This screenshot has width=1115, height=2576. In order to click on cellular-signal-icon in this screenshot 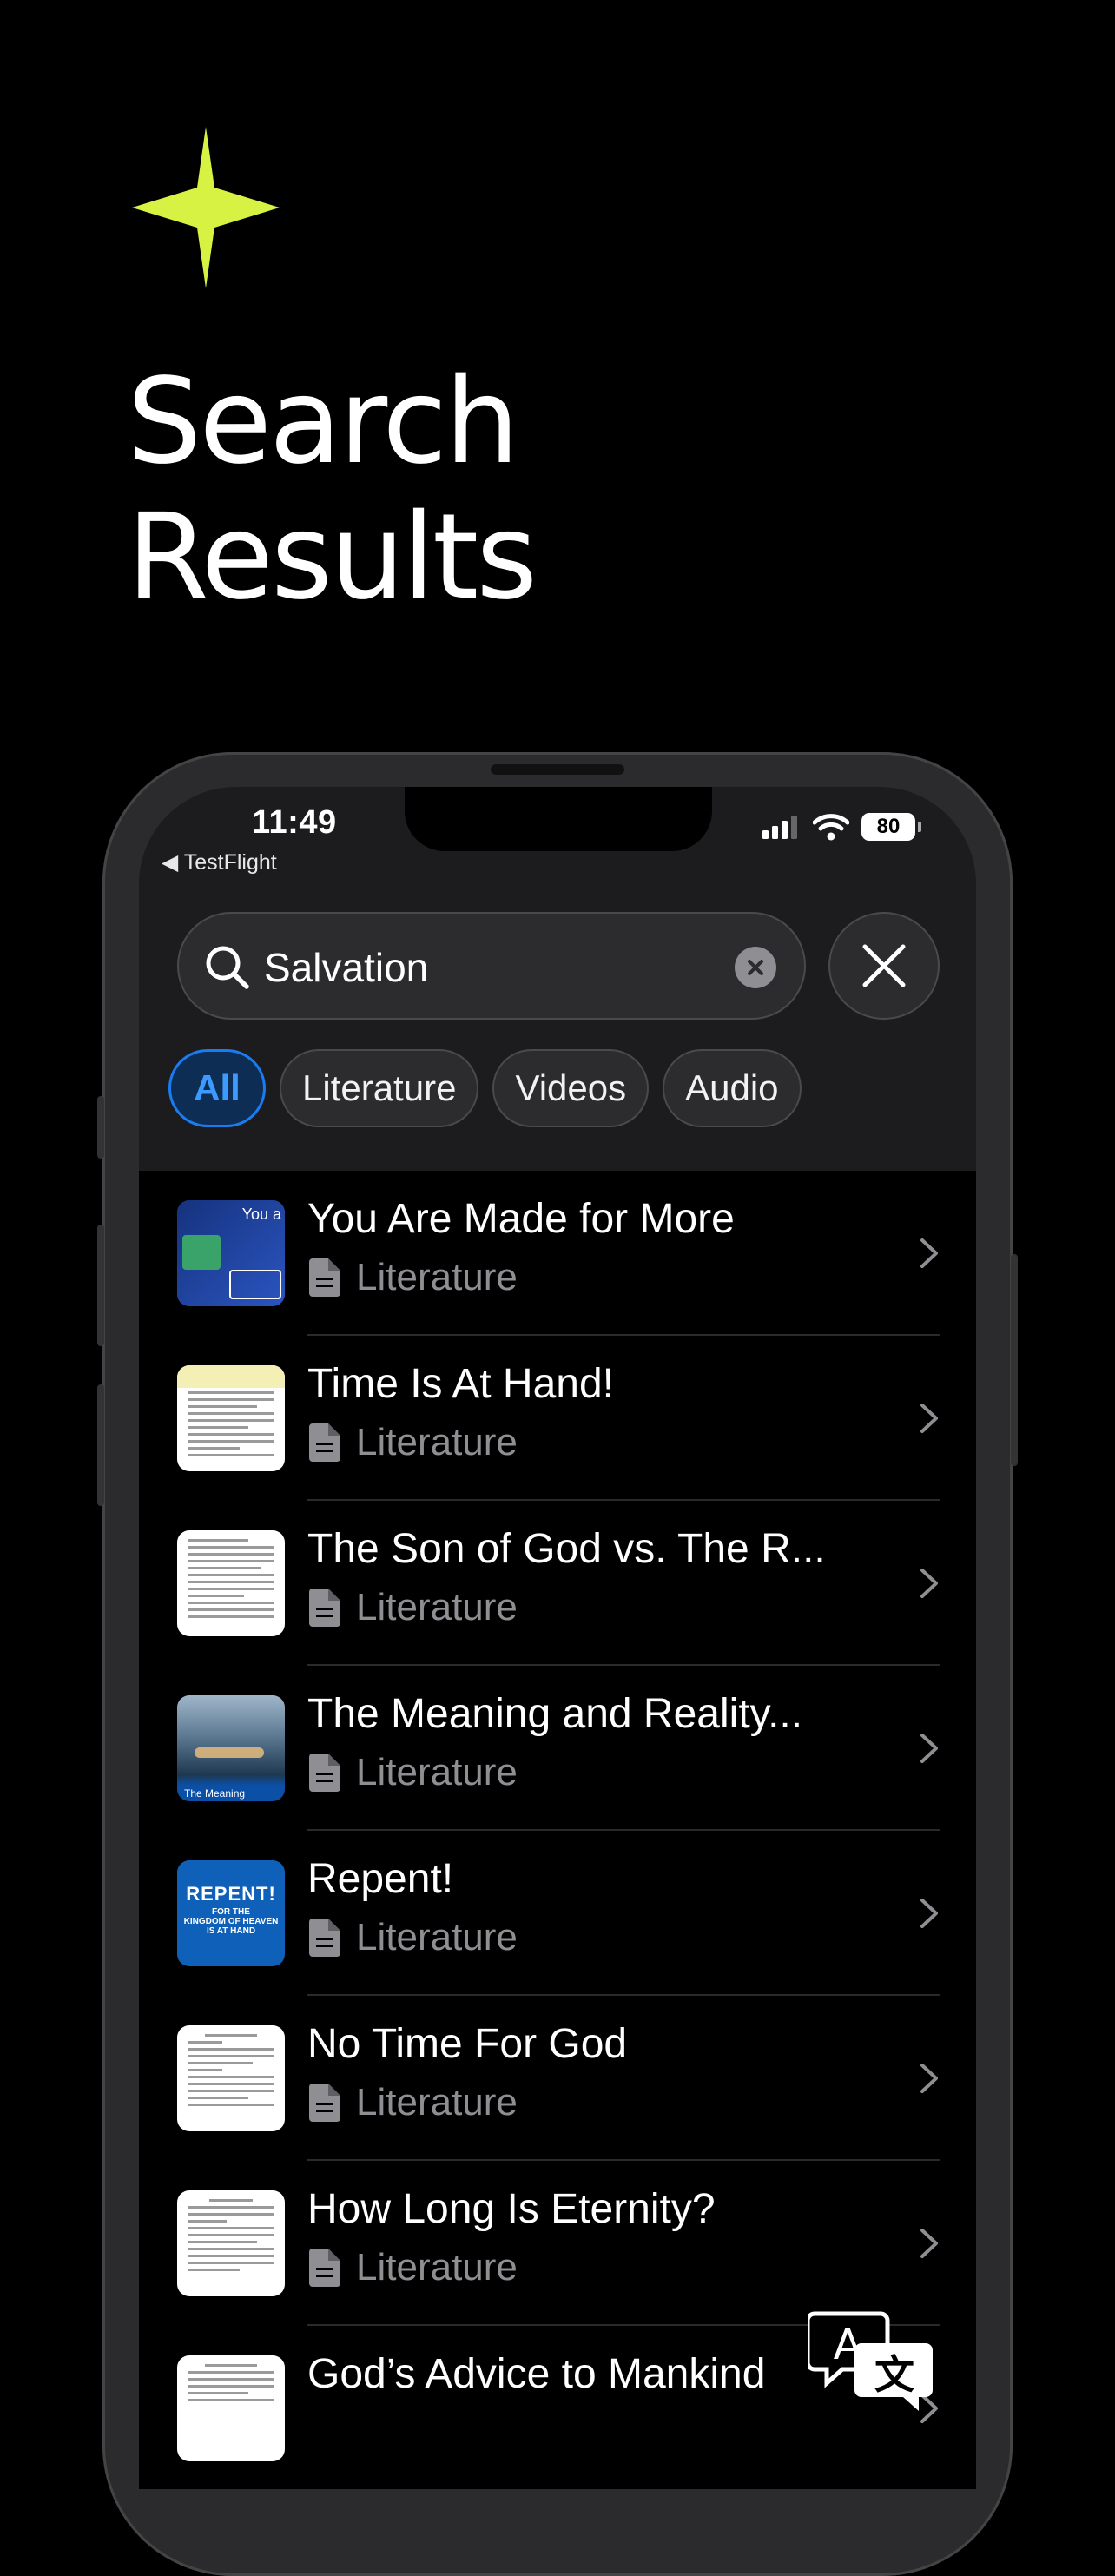, I will do `click(779, 827)`.